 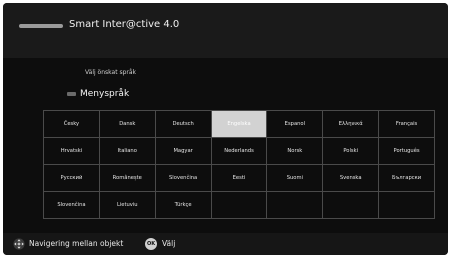 I want to click on menu-icon, so click(x=71, y=94).